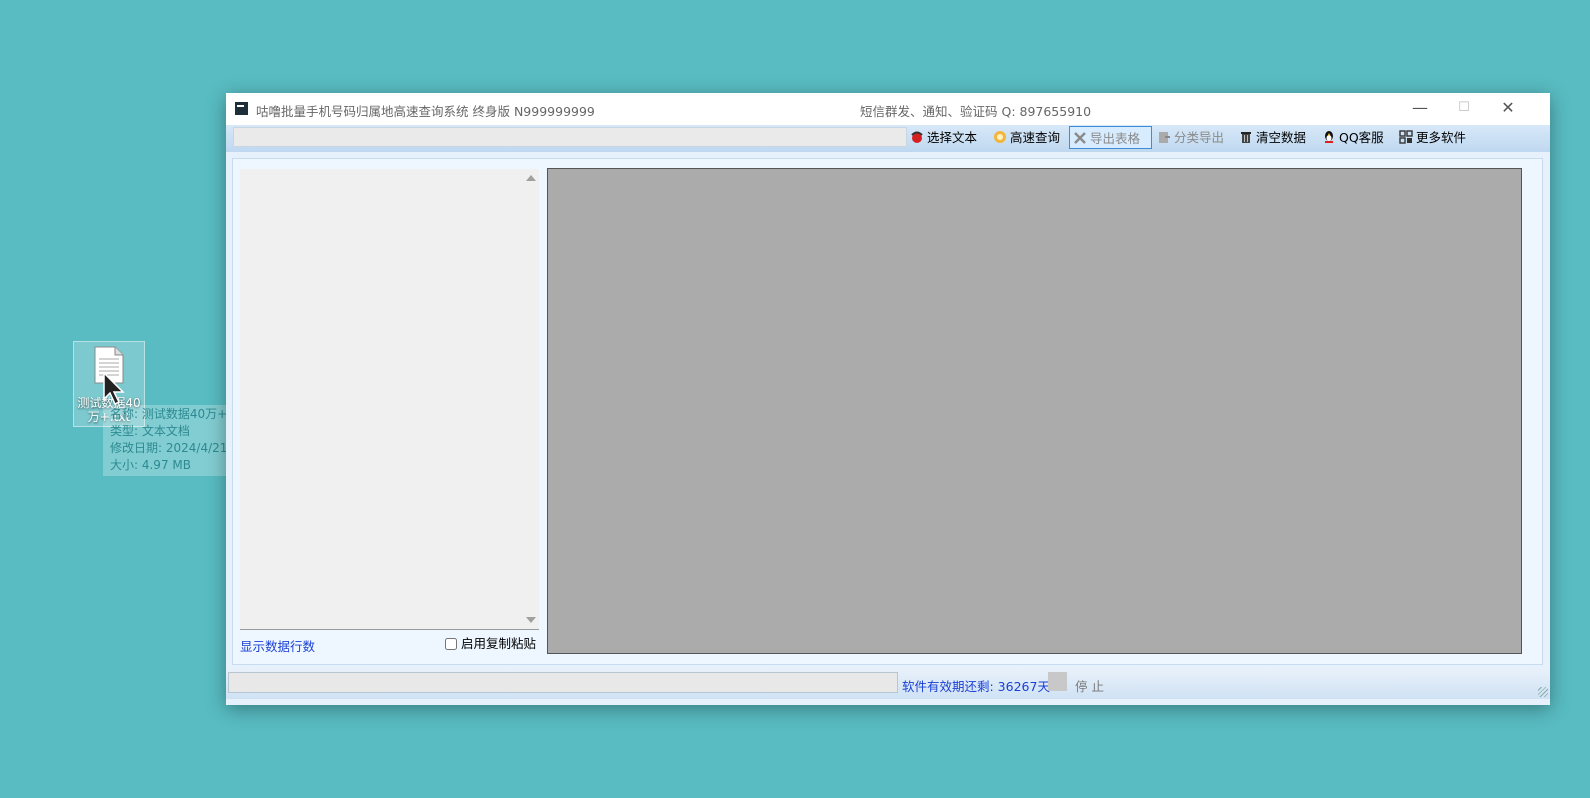  Describe the element at coordinates (1329, 137) in the screenshot. I see `qq-penguin-icon` at that location.